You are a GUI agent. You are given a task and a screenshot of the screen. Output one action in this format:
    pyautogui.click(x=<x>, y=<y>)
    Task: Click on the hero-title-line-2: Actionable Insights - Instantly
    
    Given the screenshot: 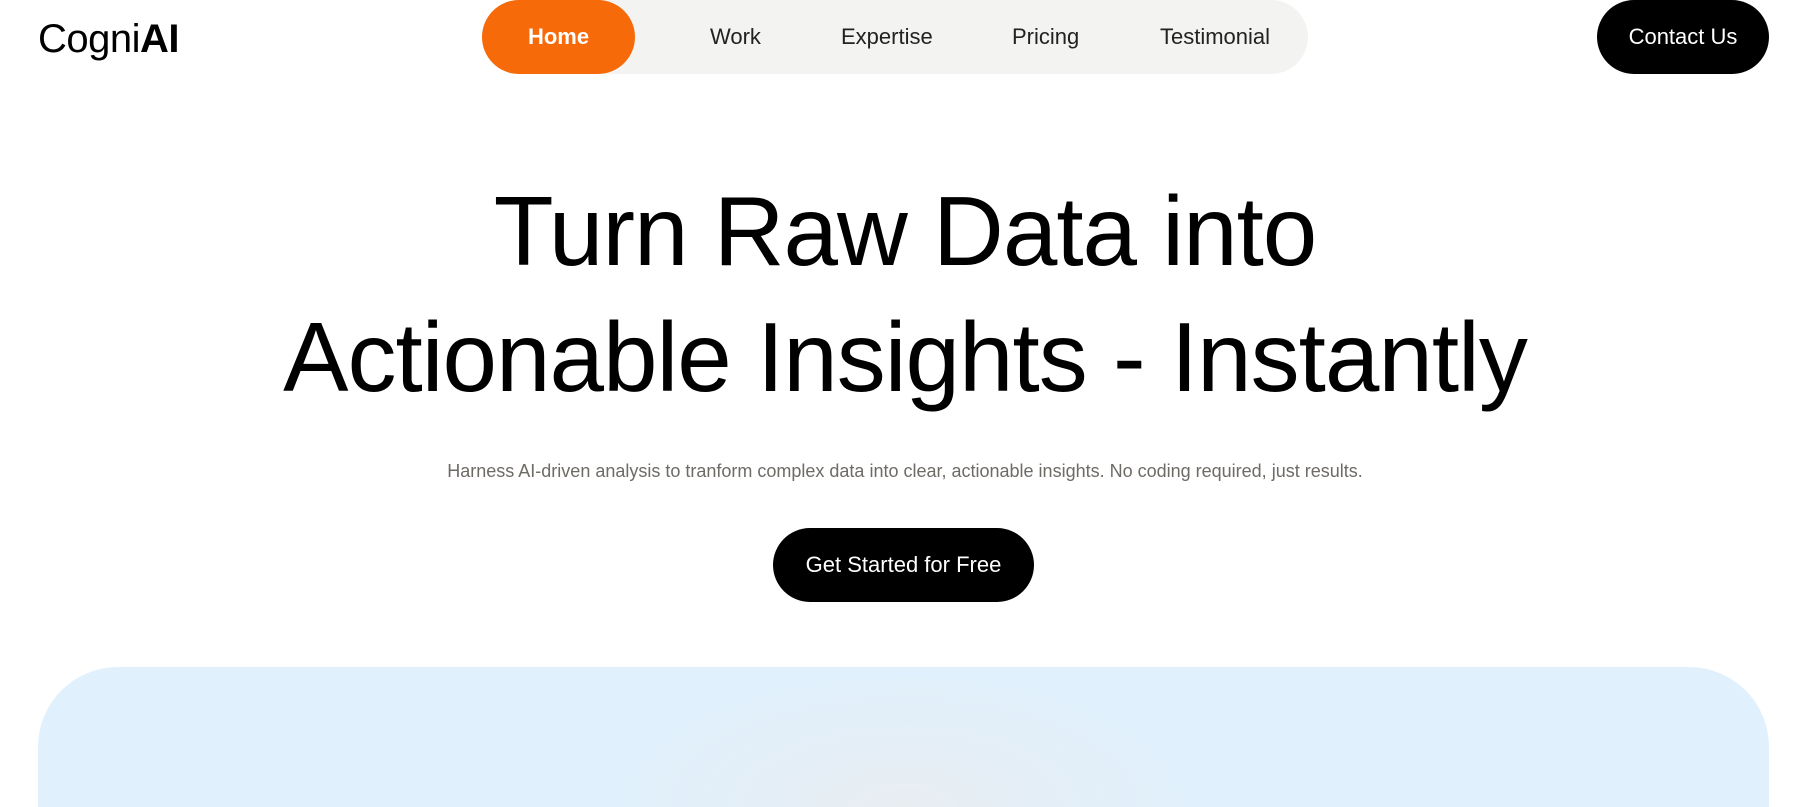 What is the action you would take?
    pyautogui.click(x=905, y=357)
    